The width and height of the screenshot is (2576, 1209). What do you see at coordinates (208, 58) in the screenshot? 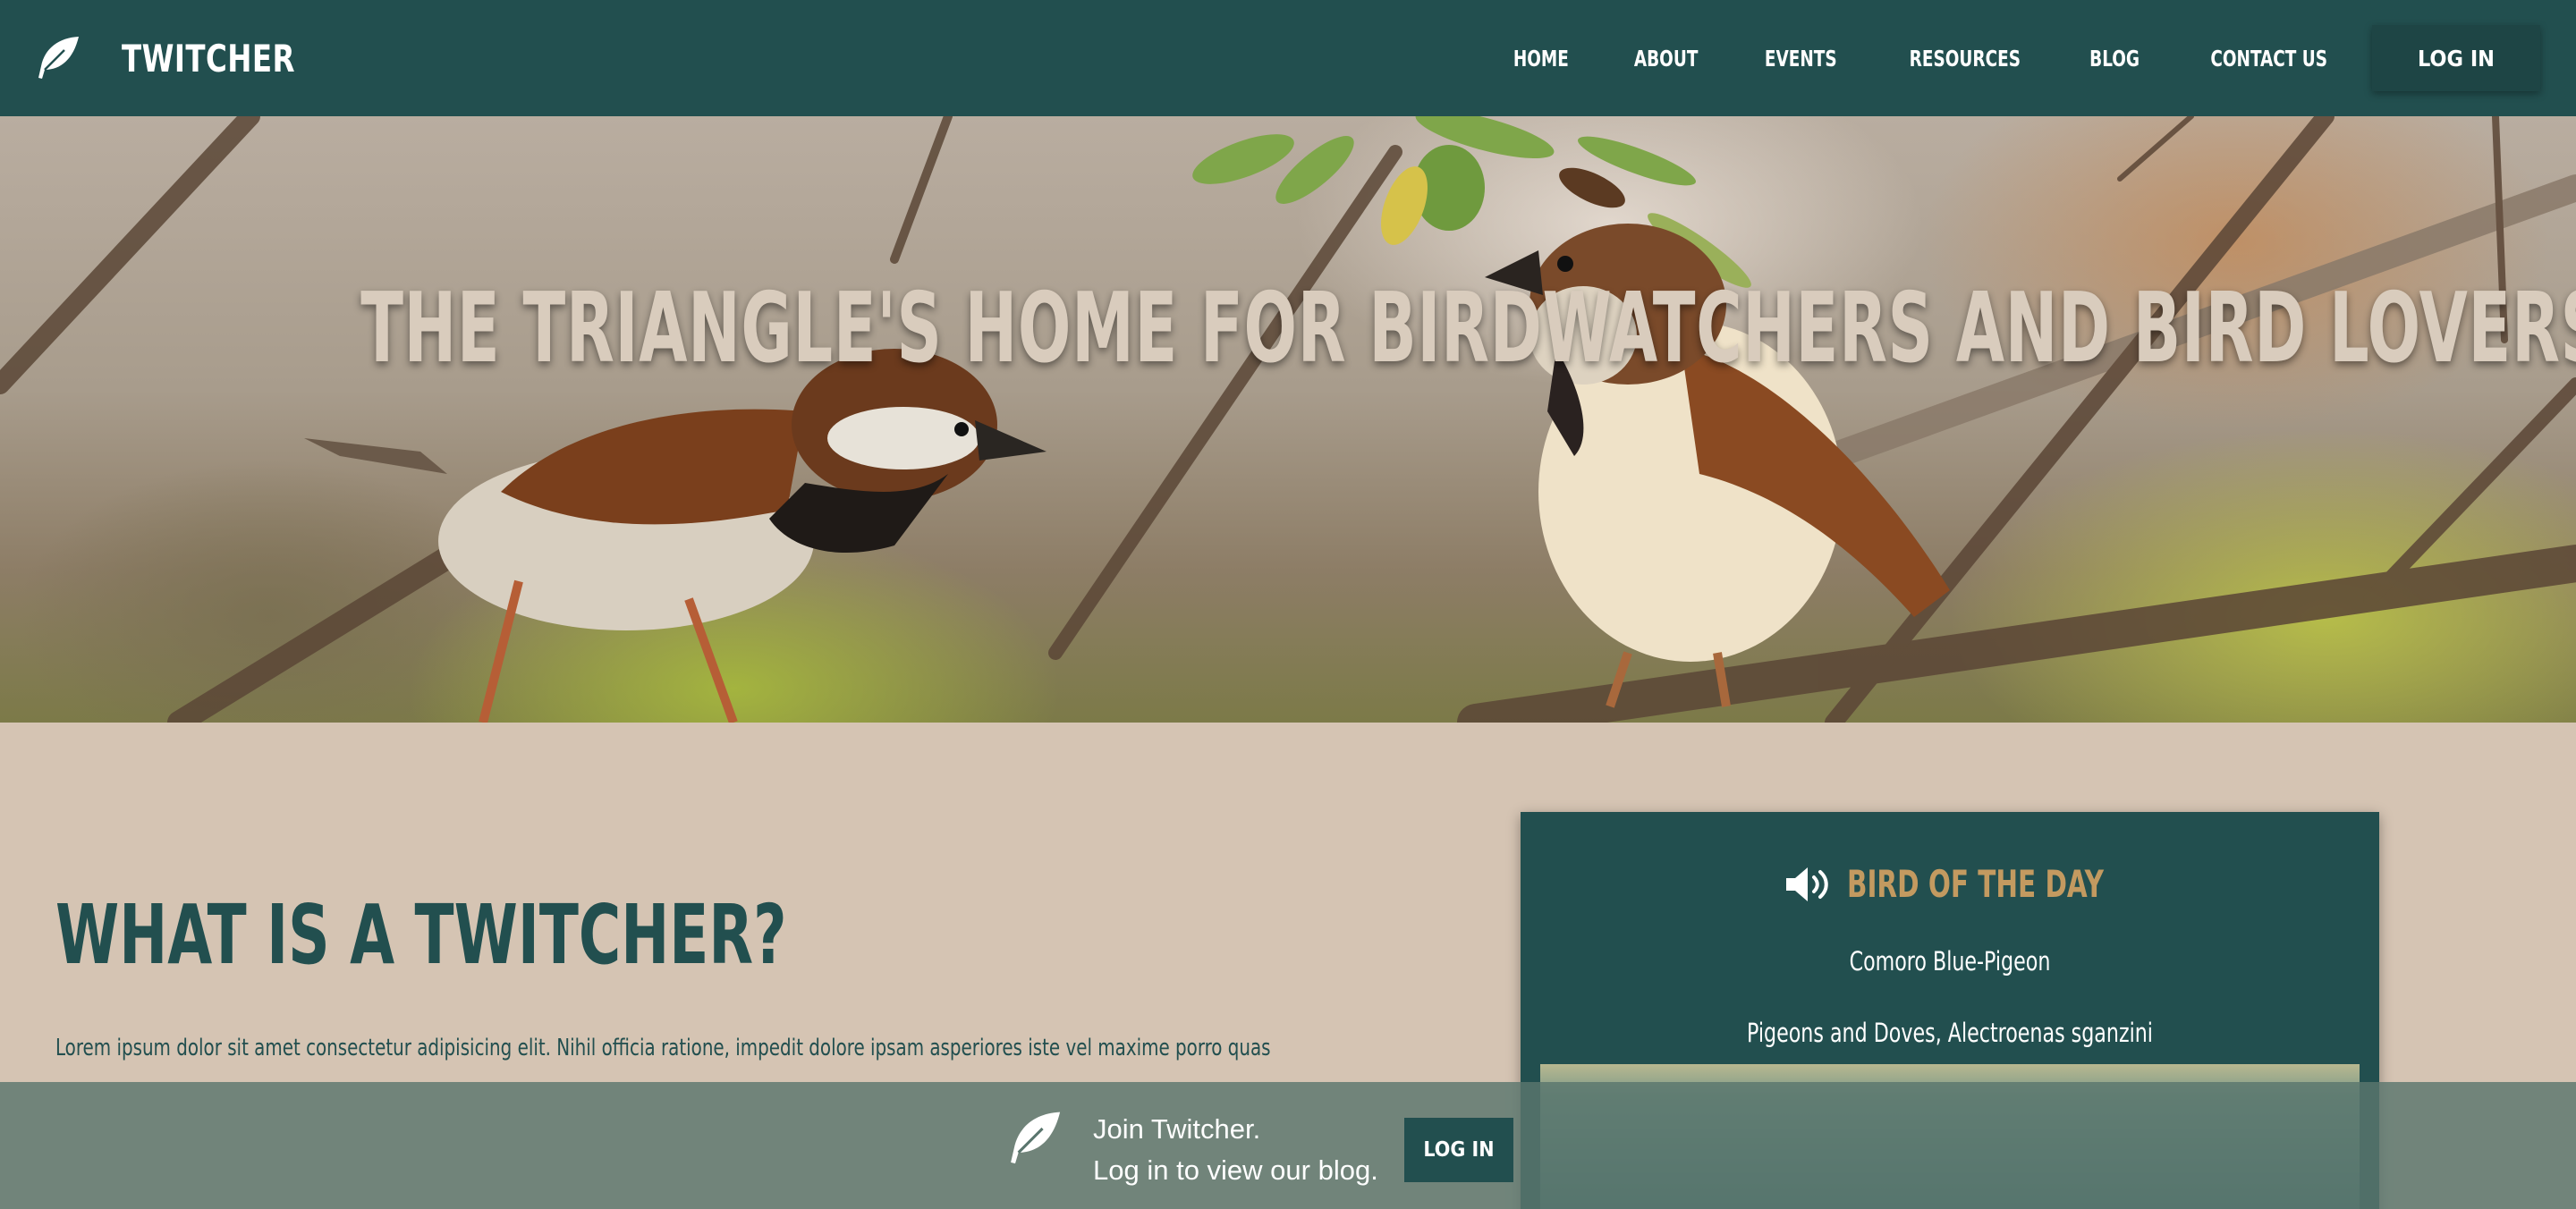
I see `brand-name: TWITCHER` at bounding box center [208, 58].